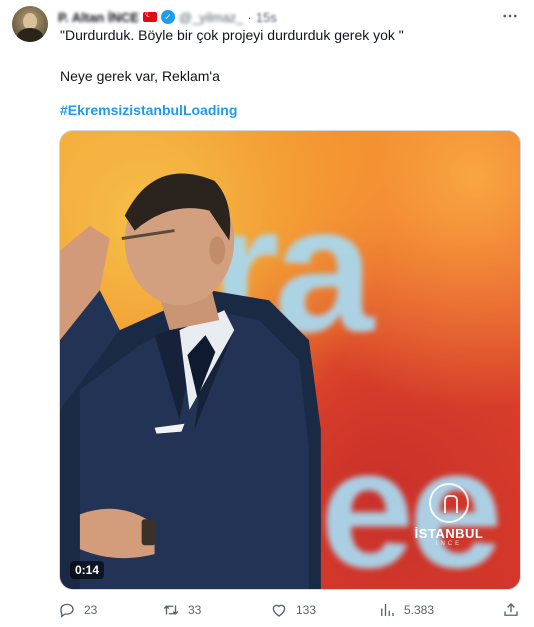 The width and height of the screenshot is (534, 627). What do you see at coordinates (140, 76) in the screenshot?
I see `tweet-text-line2: Neye gerek var, Reklam'a` at bounding box center [140, 76].